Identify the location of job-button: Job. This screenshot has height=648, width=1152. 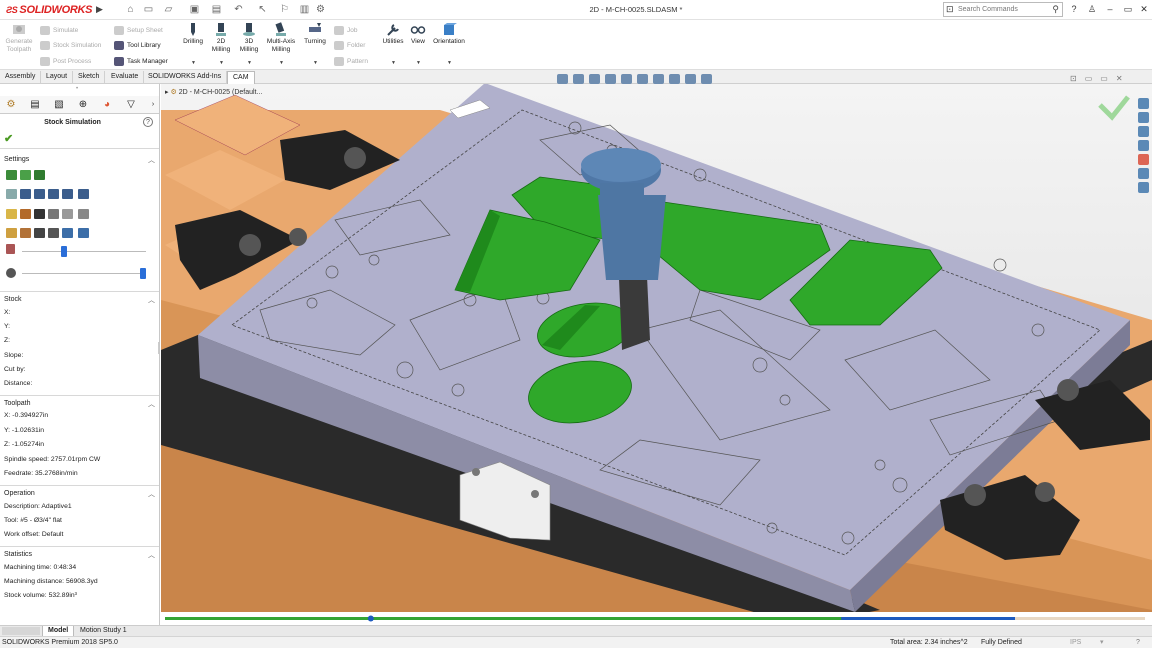
(345, 30).